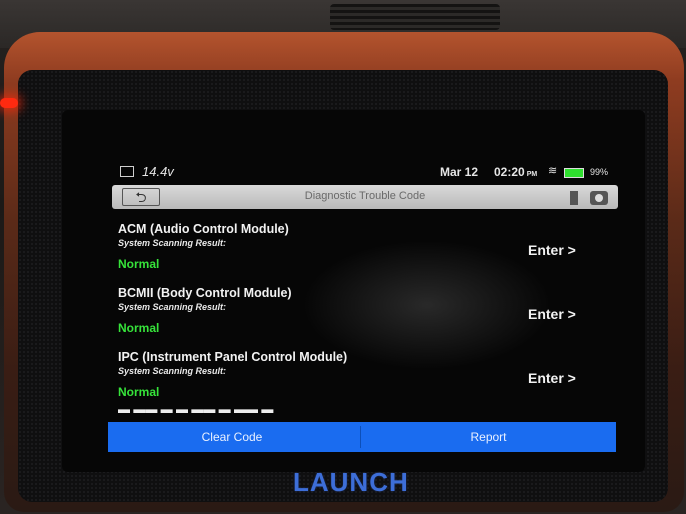 The image size is (686, 514). I want to click on status-date: Mar 12, so click(459, 172).